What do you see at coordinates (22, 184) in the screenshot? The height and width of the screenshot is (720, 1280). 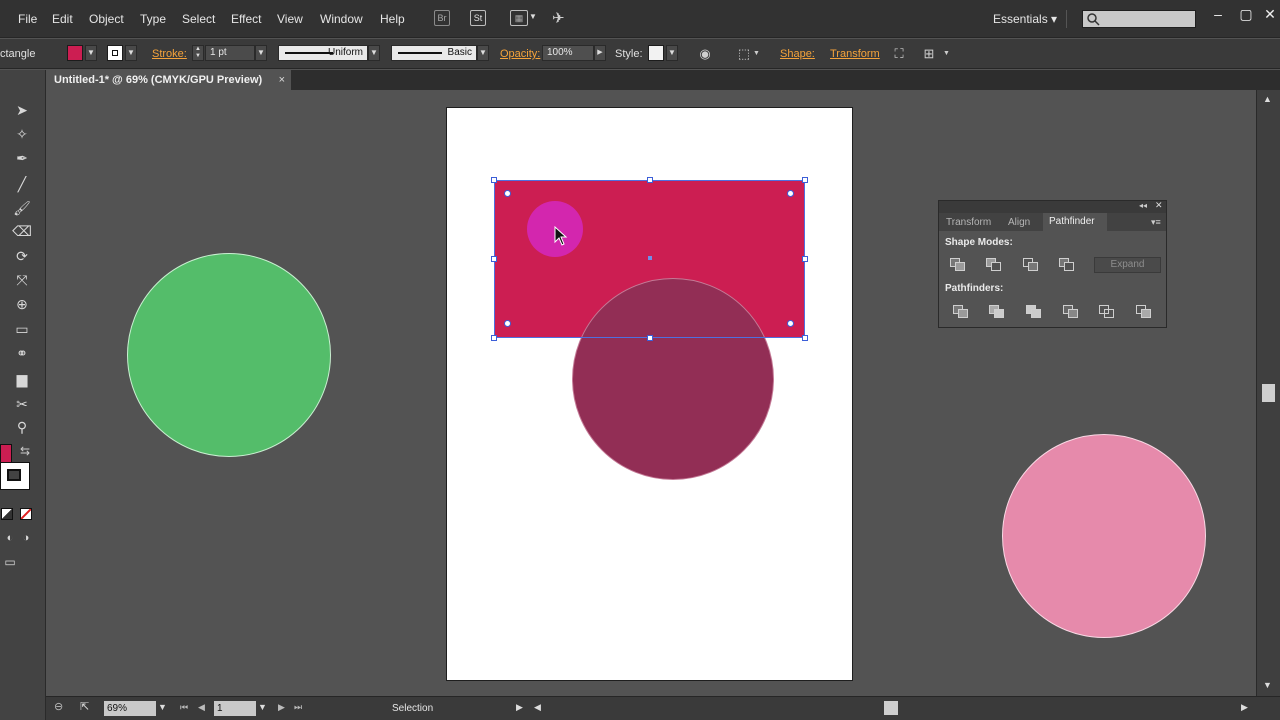 I see `line-segment-icon: ╱` at bounding box center [22, 184].